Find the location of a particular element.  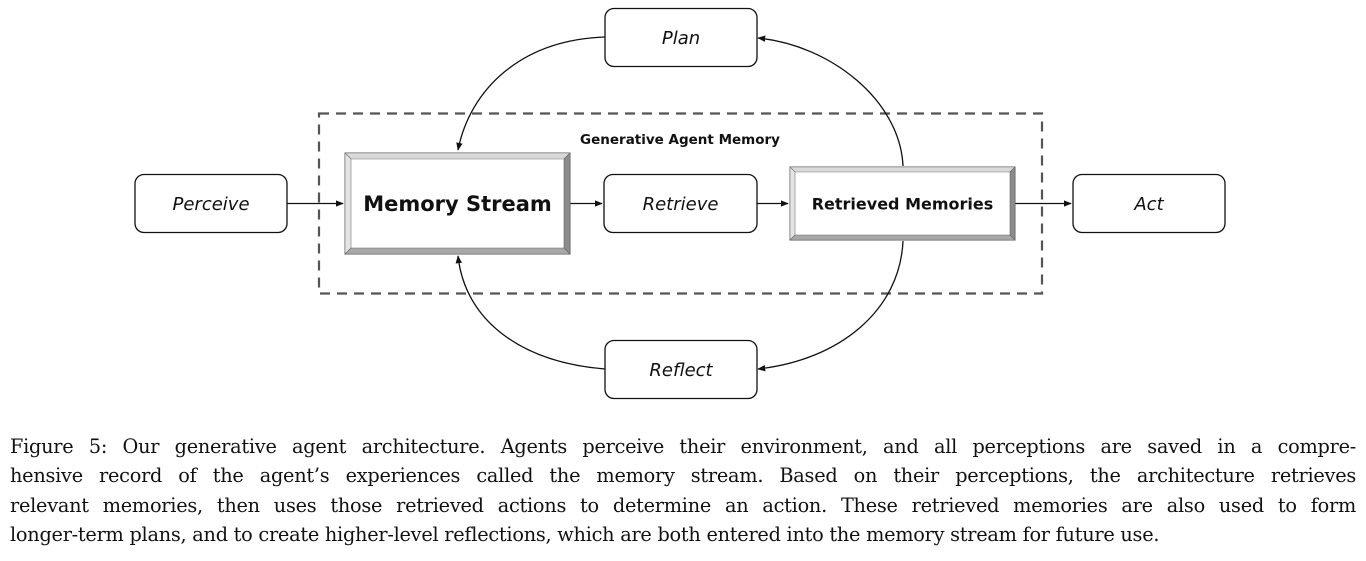

node-memory-stream-label: Memory Stream is located at coordinates (457, 204).